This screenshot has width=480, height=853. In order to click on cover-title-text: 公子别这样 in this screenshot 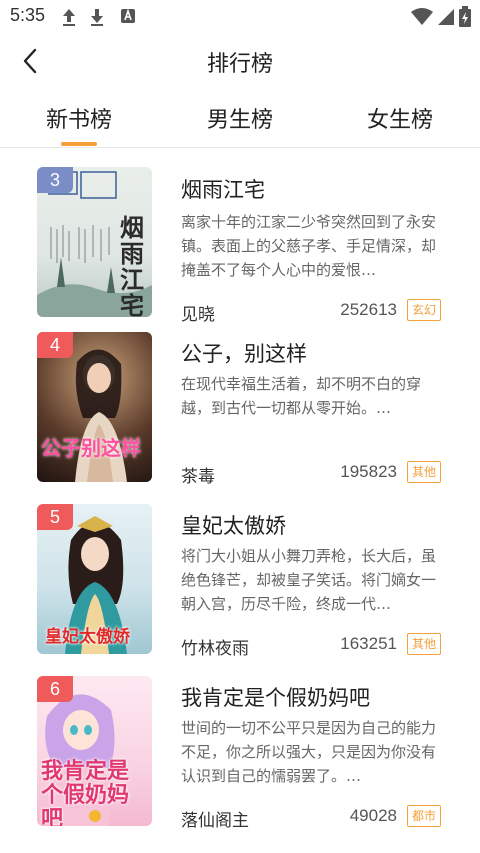, I will do `click(91, 448)`.